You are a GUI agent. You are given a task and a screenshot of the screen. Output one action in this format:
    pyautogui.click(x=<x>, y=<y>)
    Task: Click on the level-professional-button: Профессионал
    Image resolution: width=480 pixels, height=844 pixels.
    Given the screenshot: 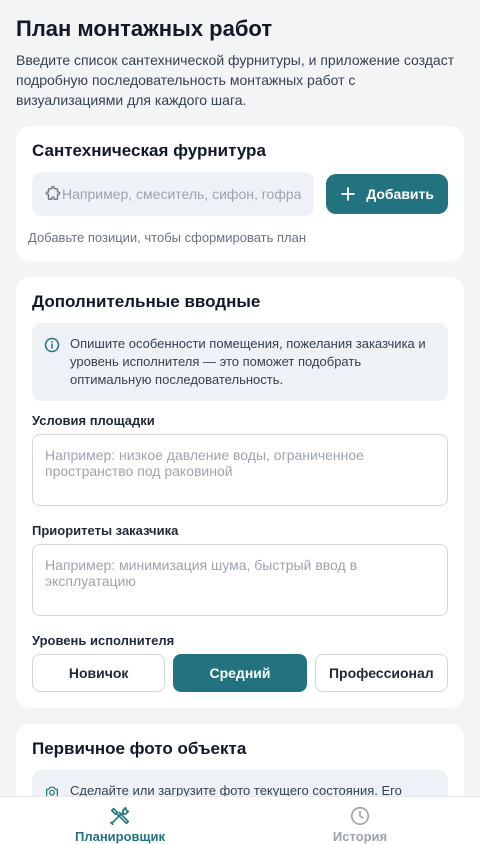 What is the action you would take?
    pyautogui.click(x=381, y=673)
    